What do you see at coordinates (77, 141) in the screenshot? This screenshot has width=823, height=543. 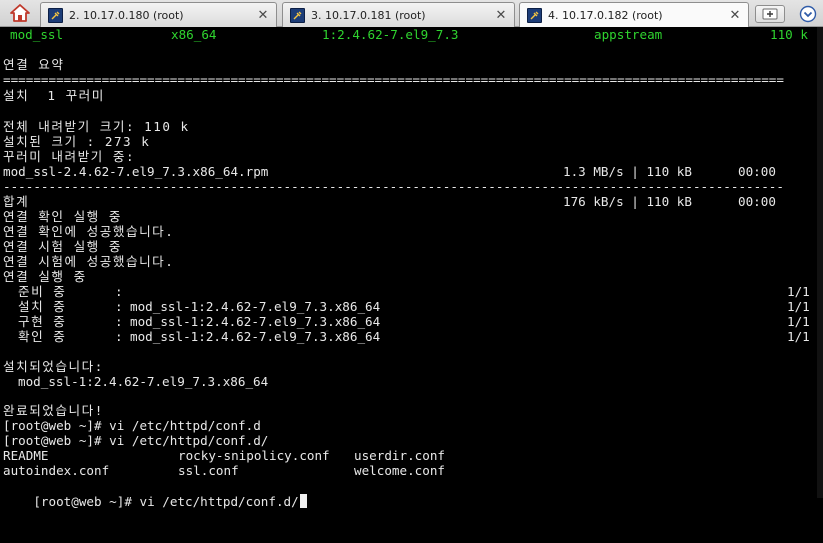 I see `installed-size: 설치된 크기 : 273 k` at bounding box center [77, 141].